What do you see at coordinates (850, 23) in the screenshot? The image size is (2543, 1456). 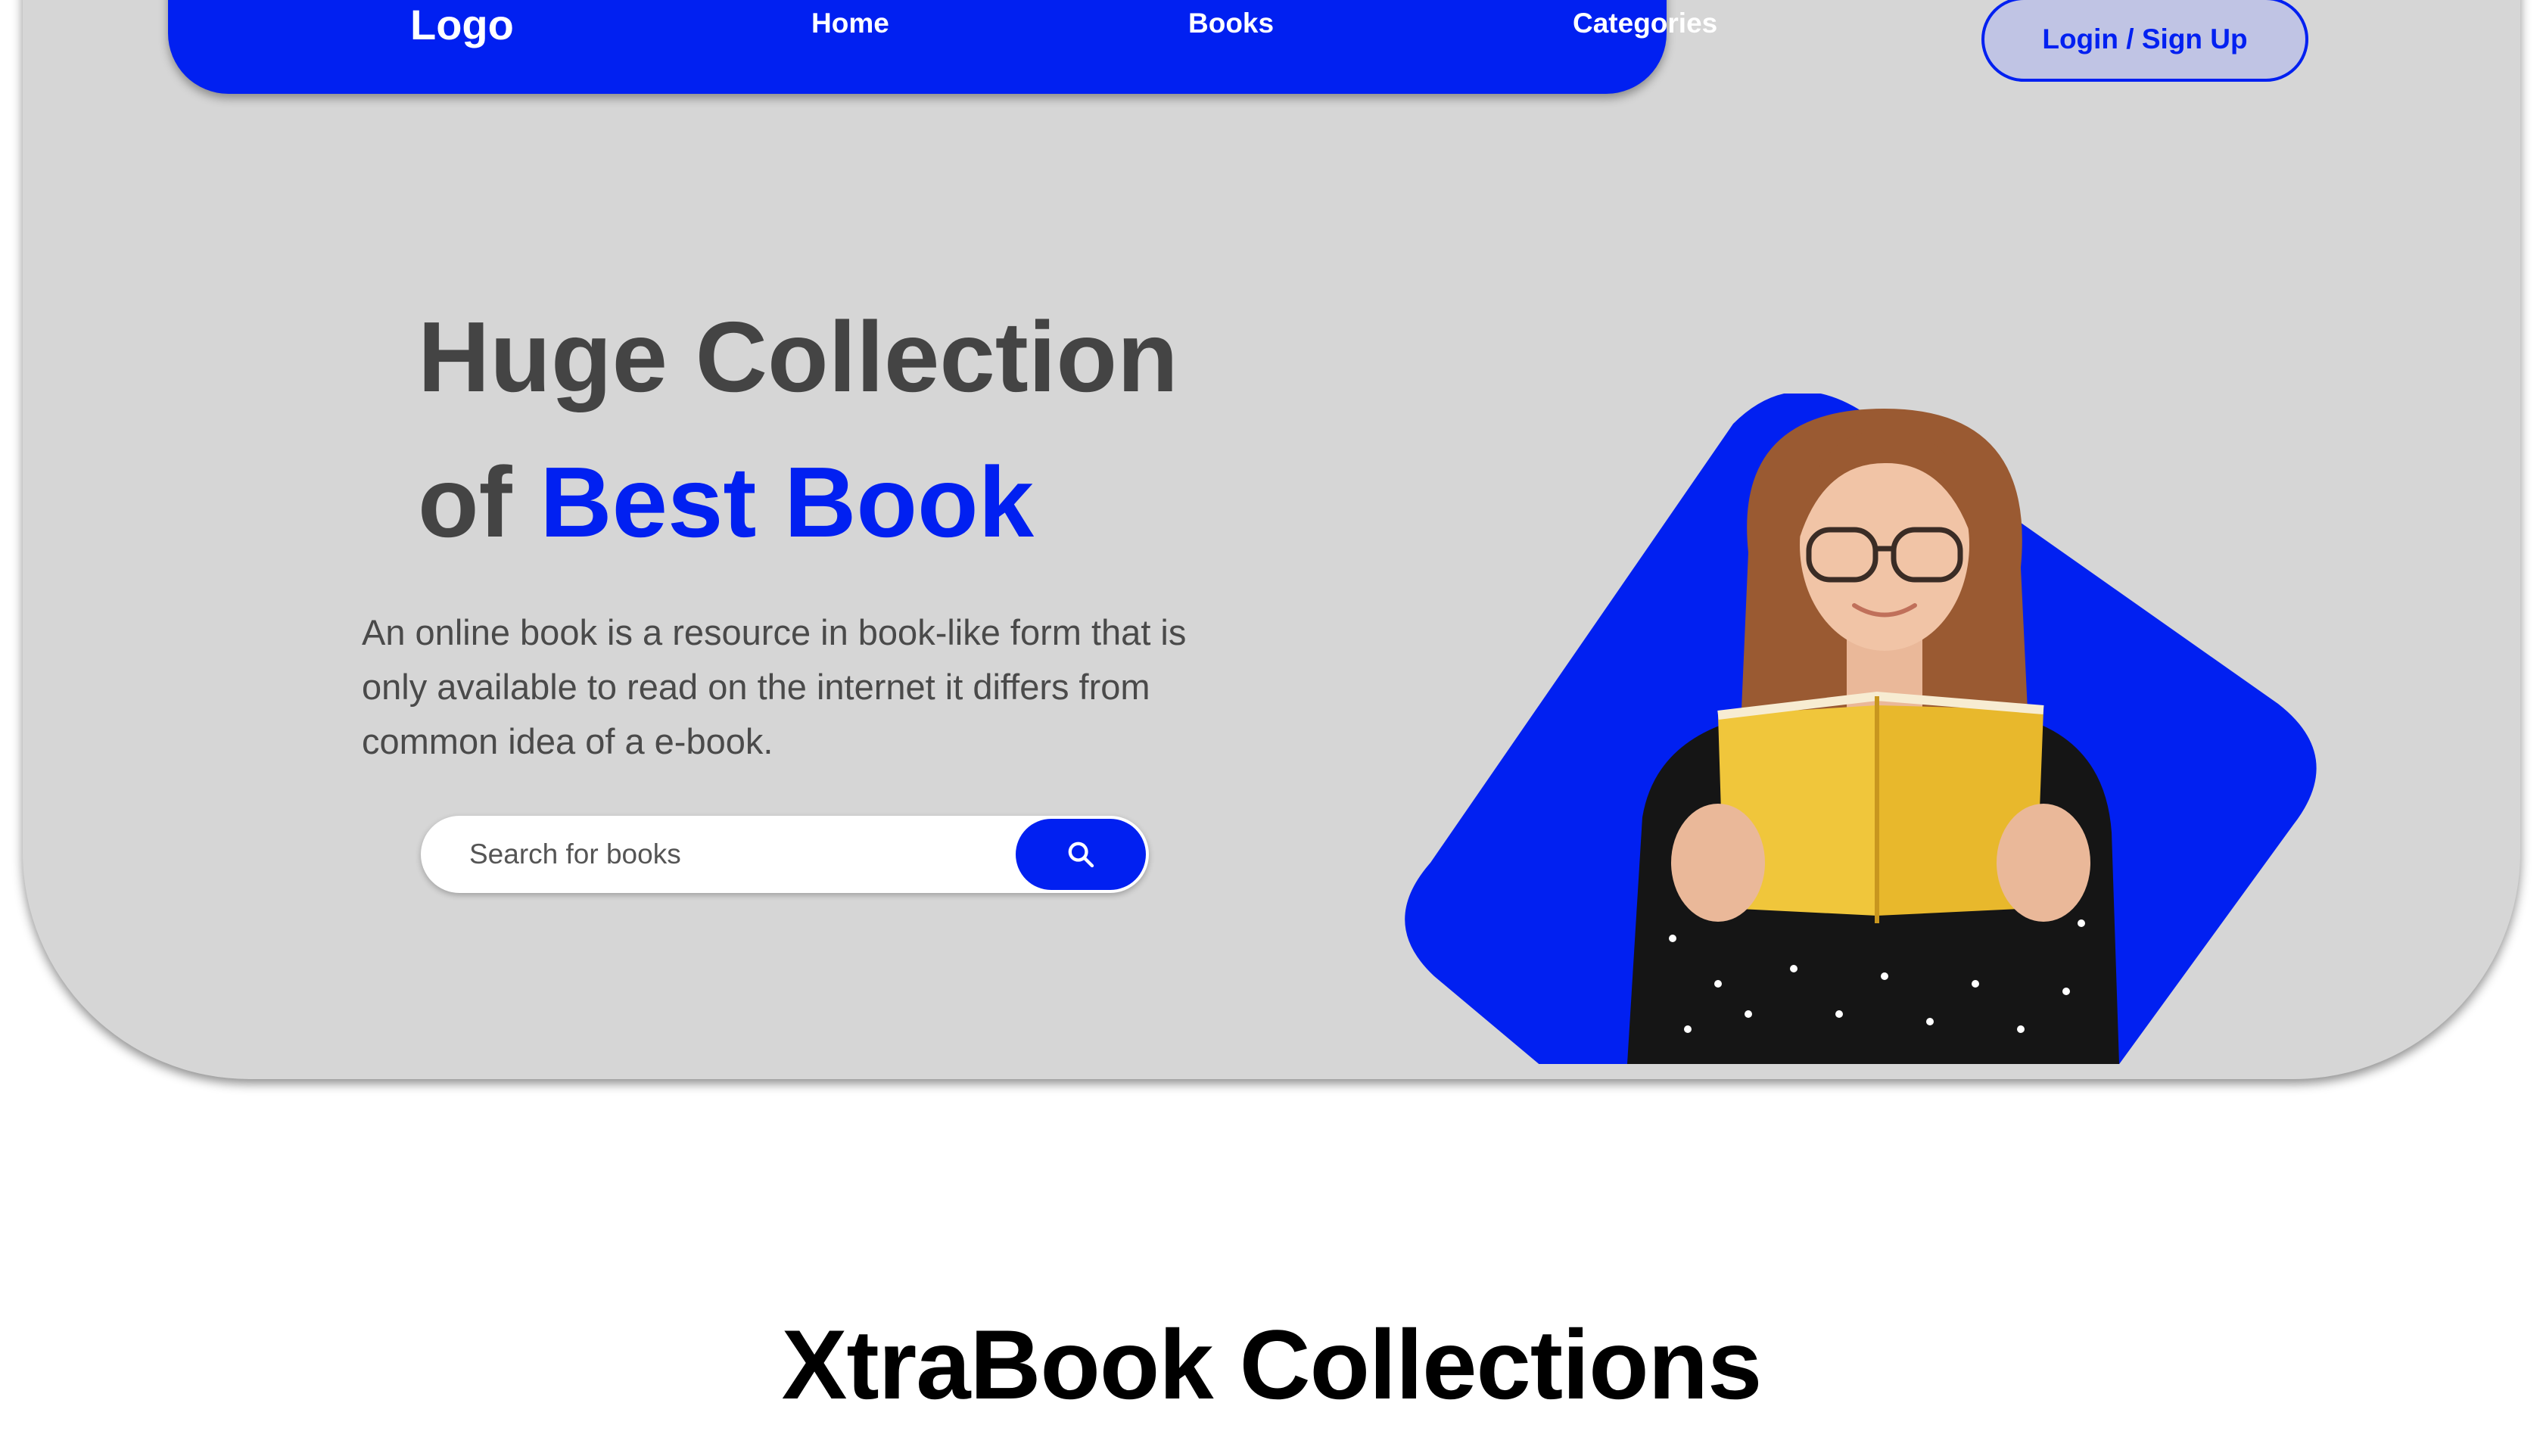 I see `nav-home-link: Home` at bounding box center [850, 23].